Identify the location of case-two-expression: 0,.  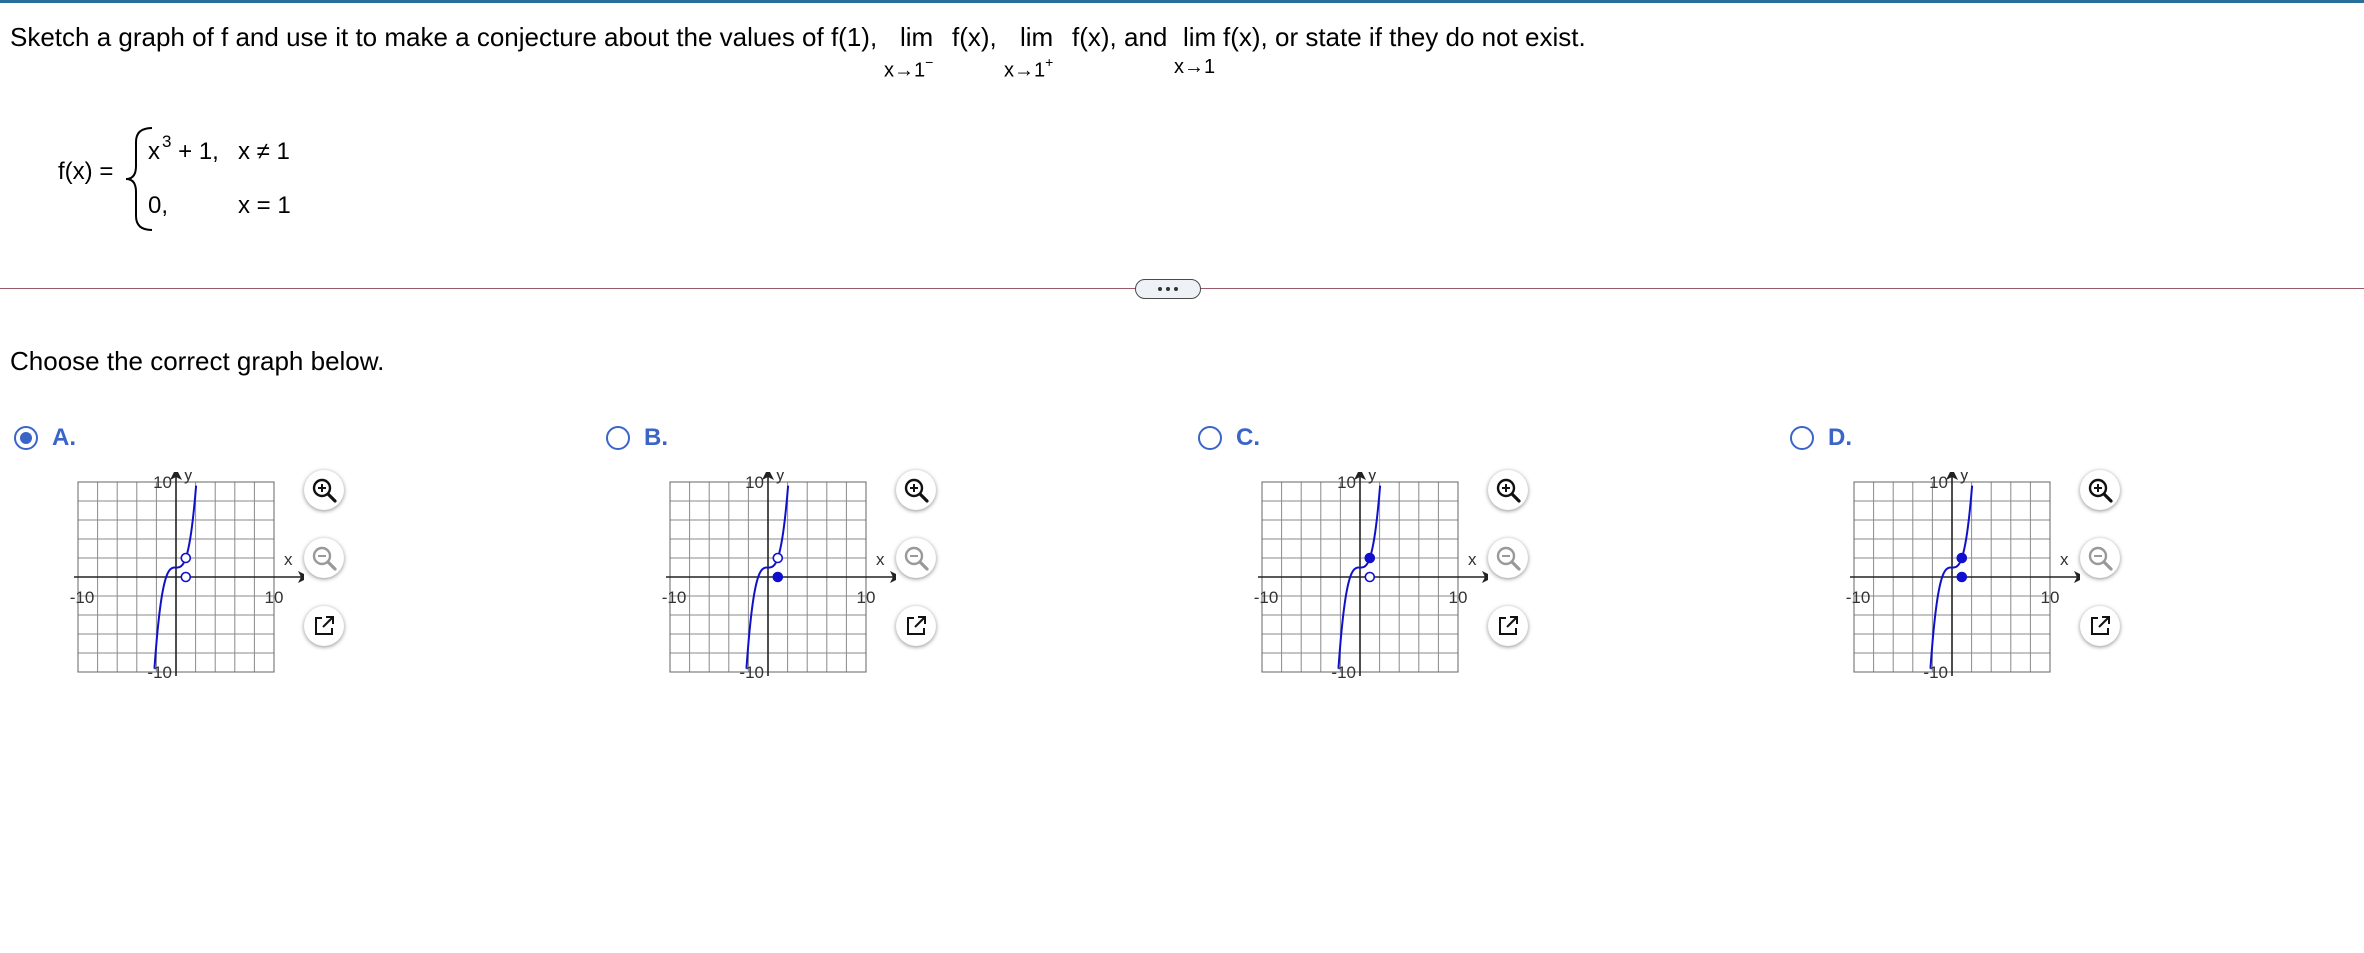
(158, 205).